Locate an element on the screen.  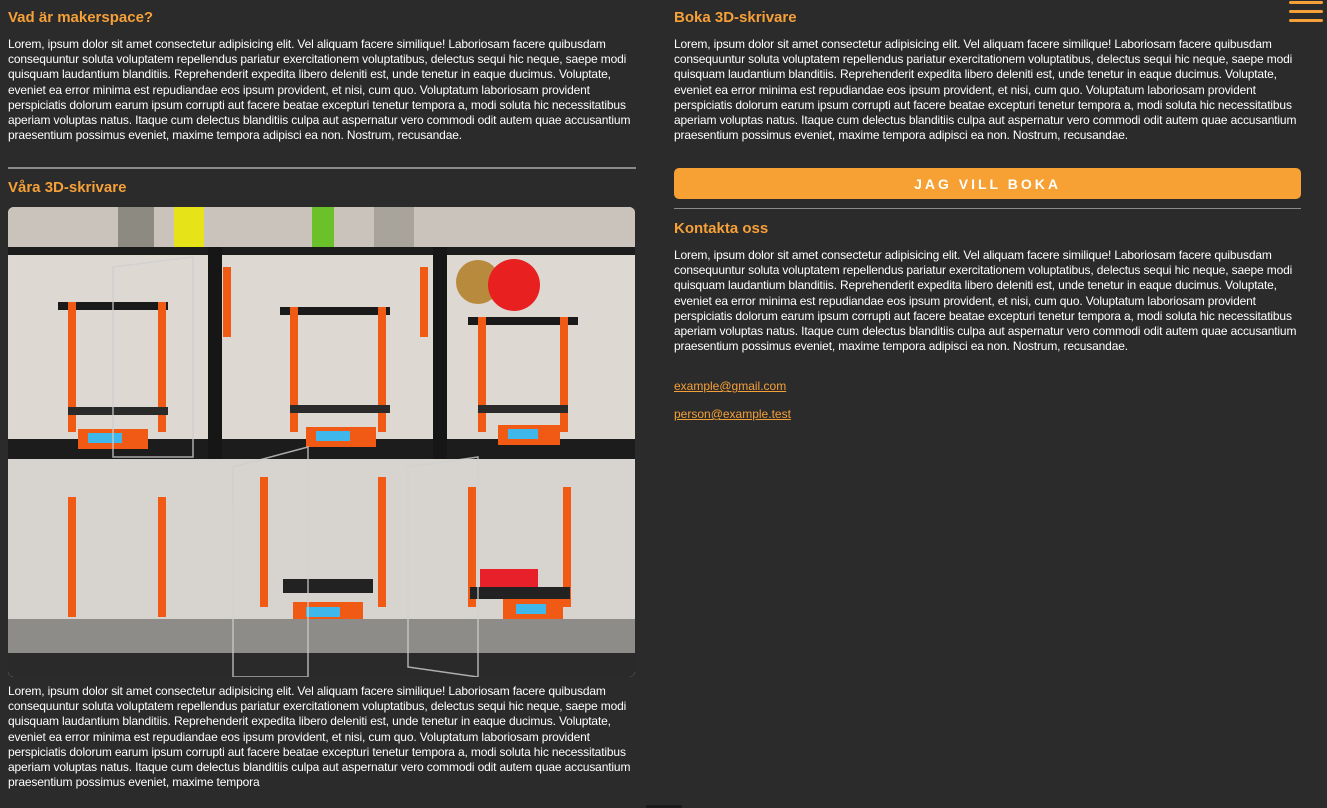
hamburger-menu-icon is located at coordinates (1306, 12).